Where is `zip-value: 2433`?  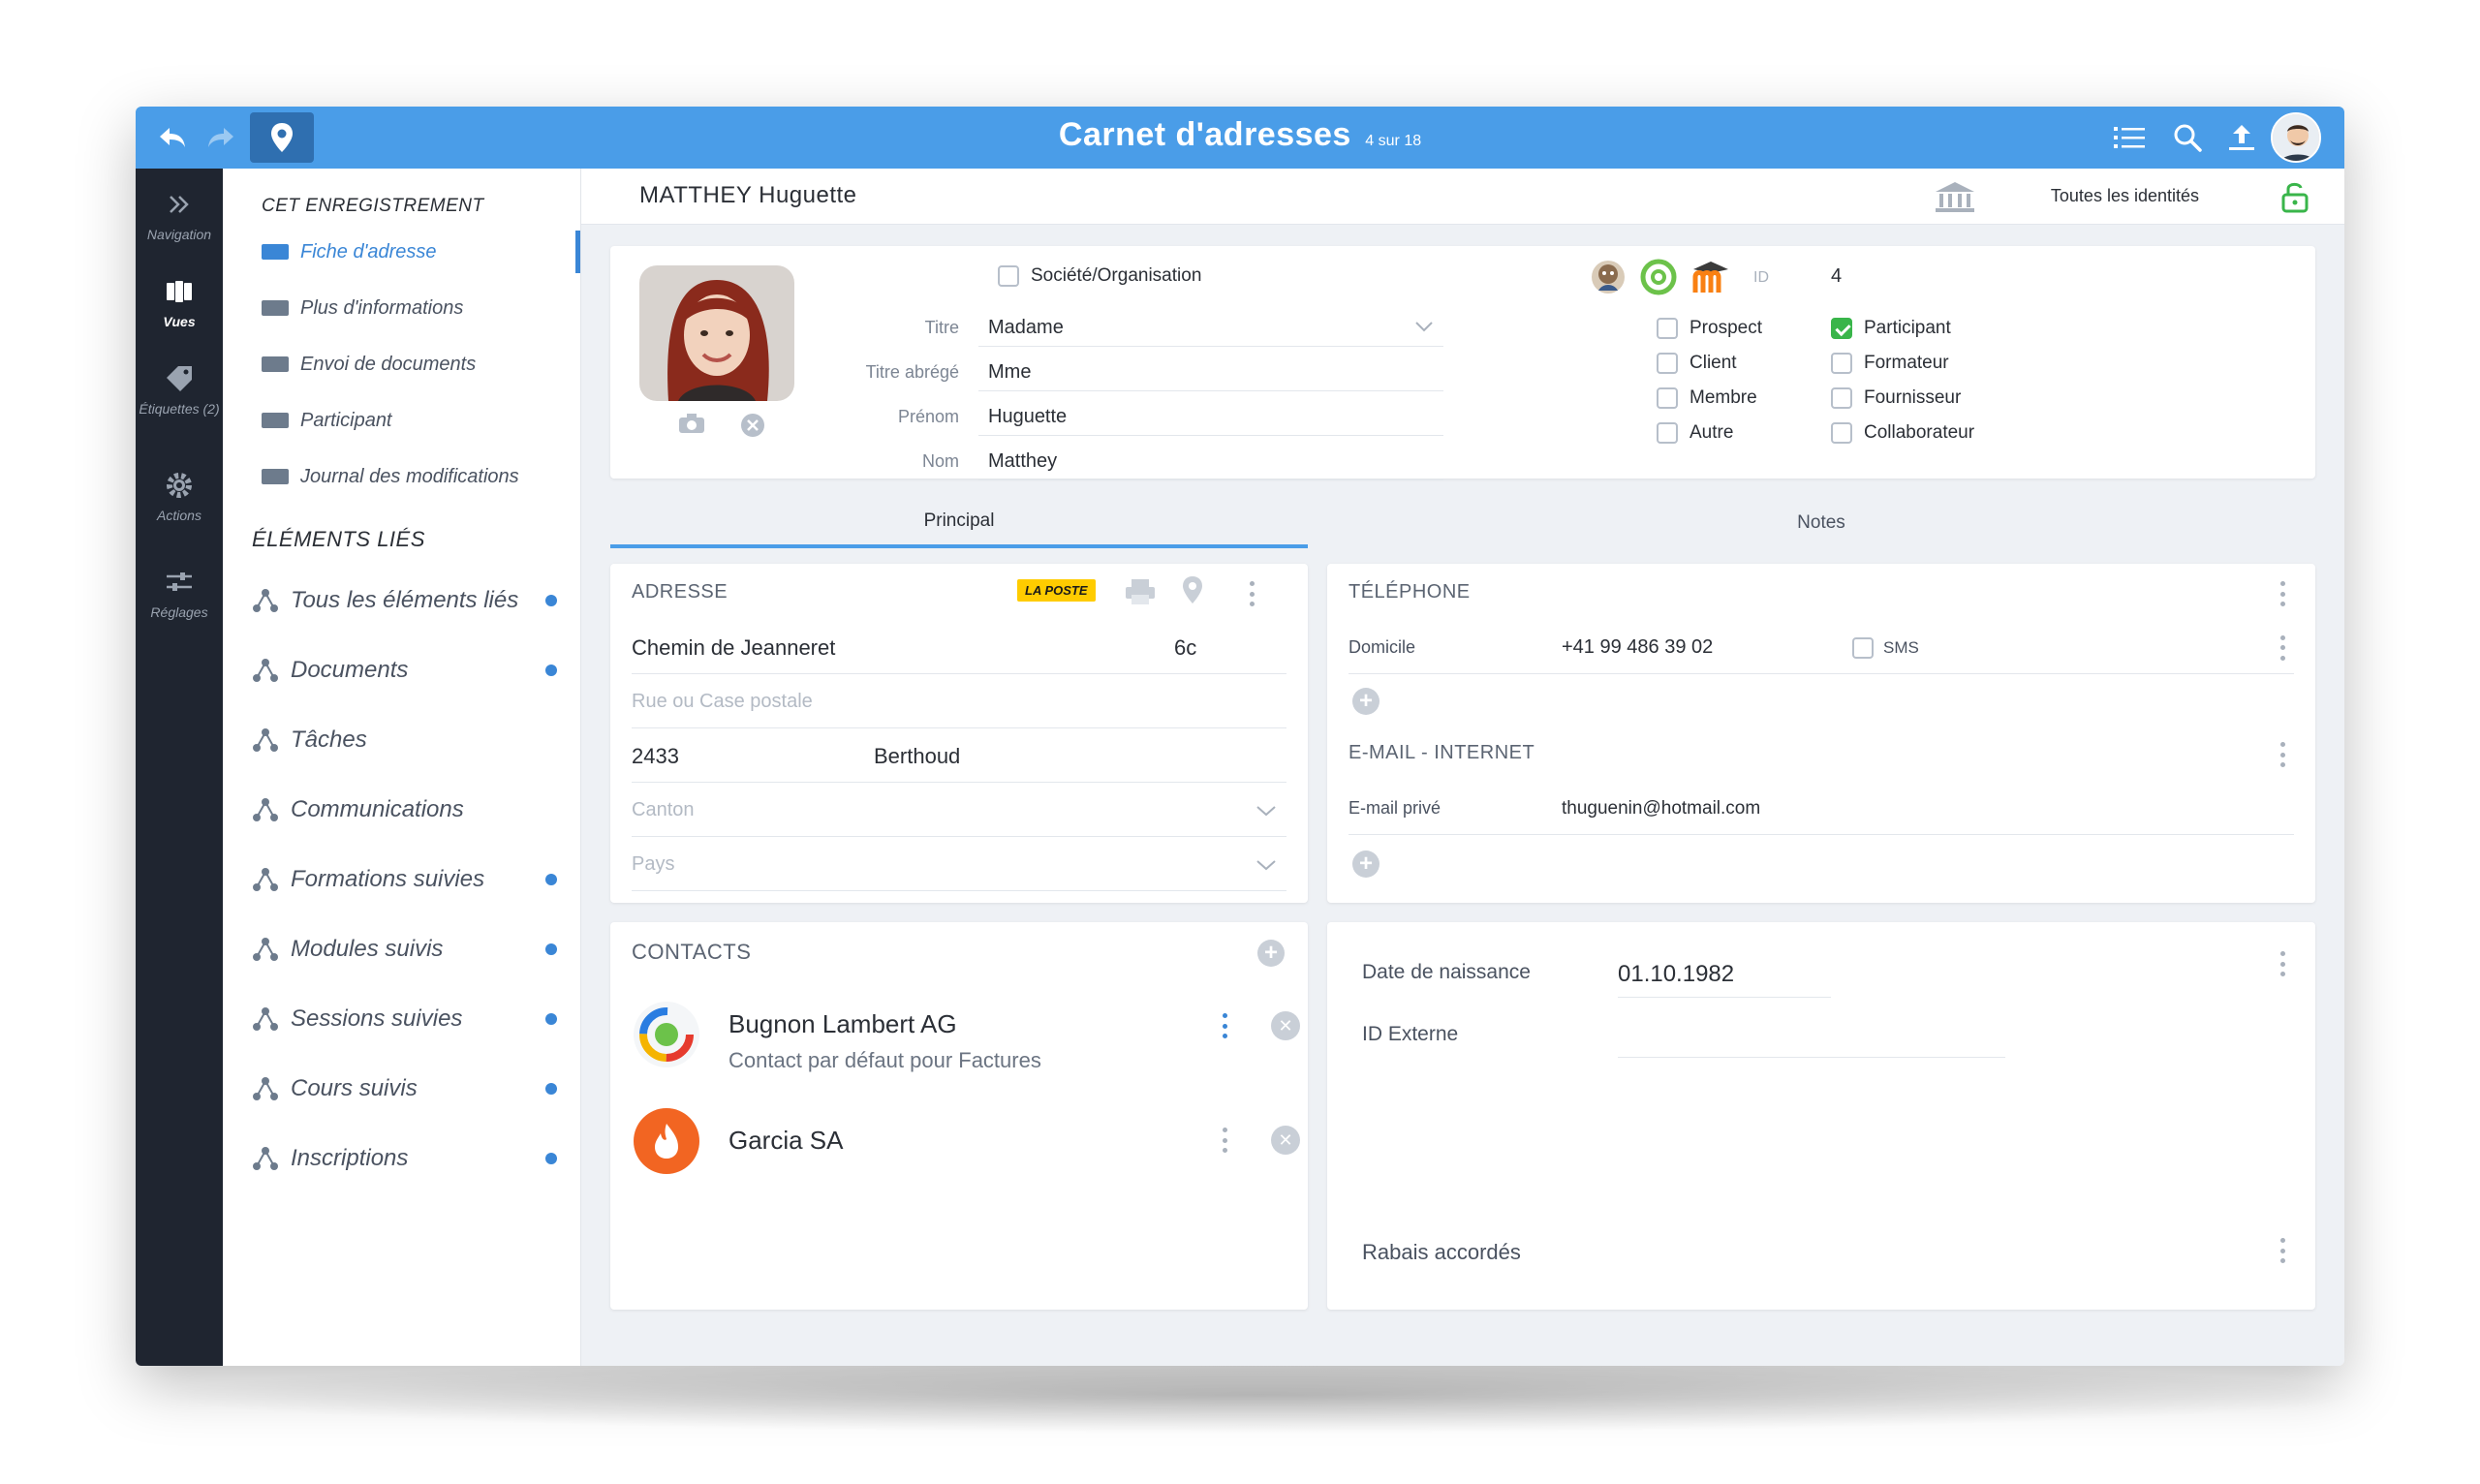 zip-value: 2433 is located at coordinates (655, 756).